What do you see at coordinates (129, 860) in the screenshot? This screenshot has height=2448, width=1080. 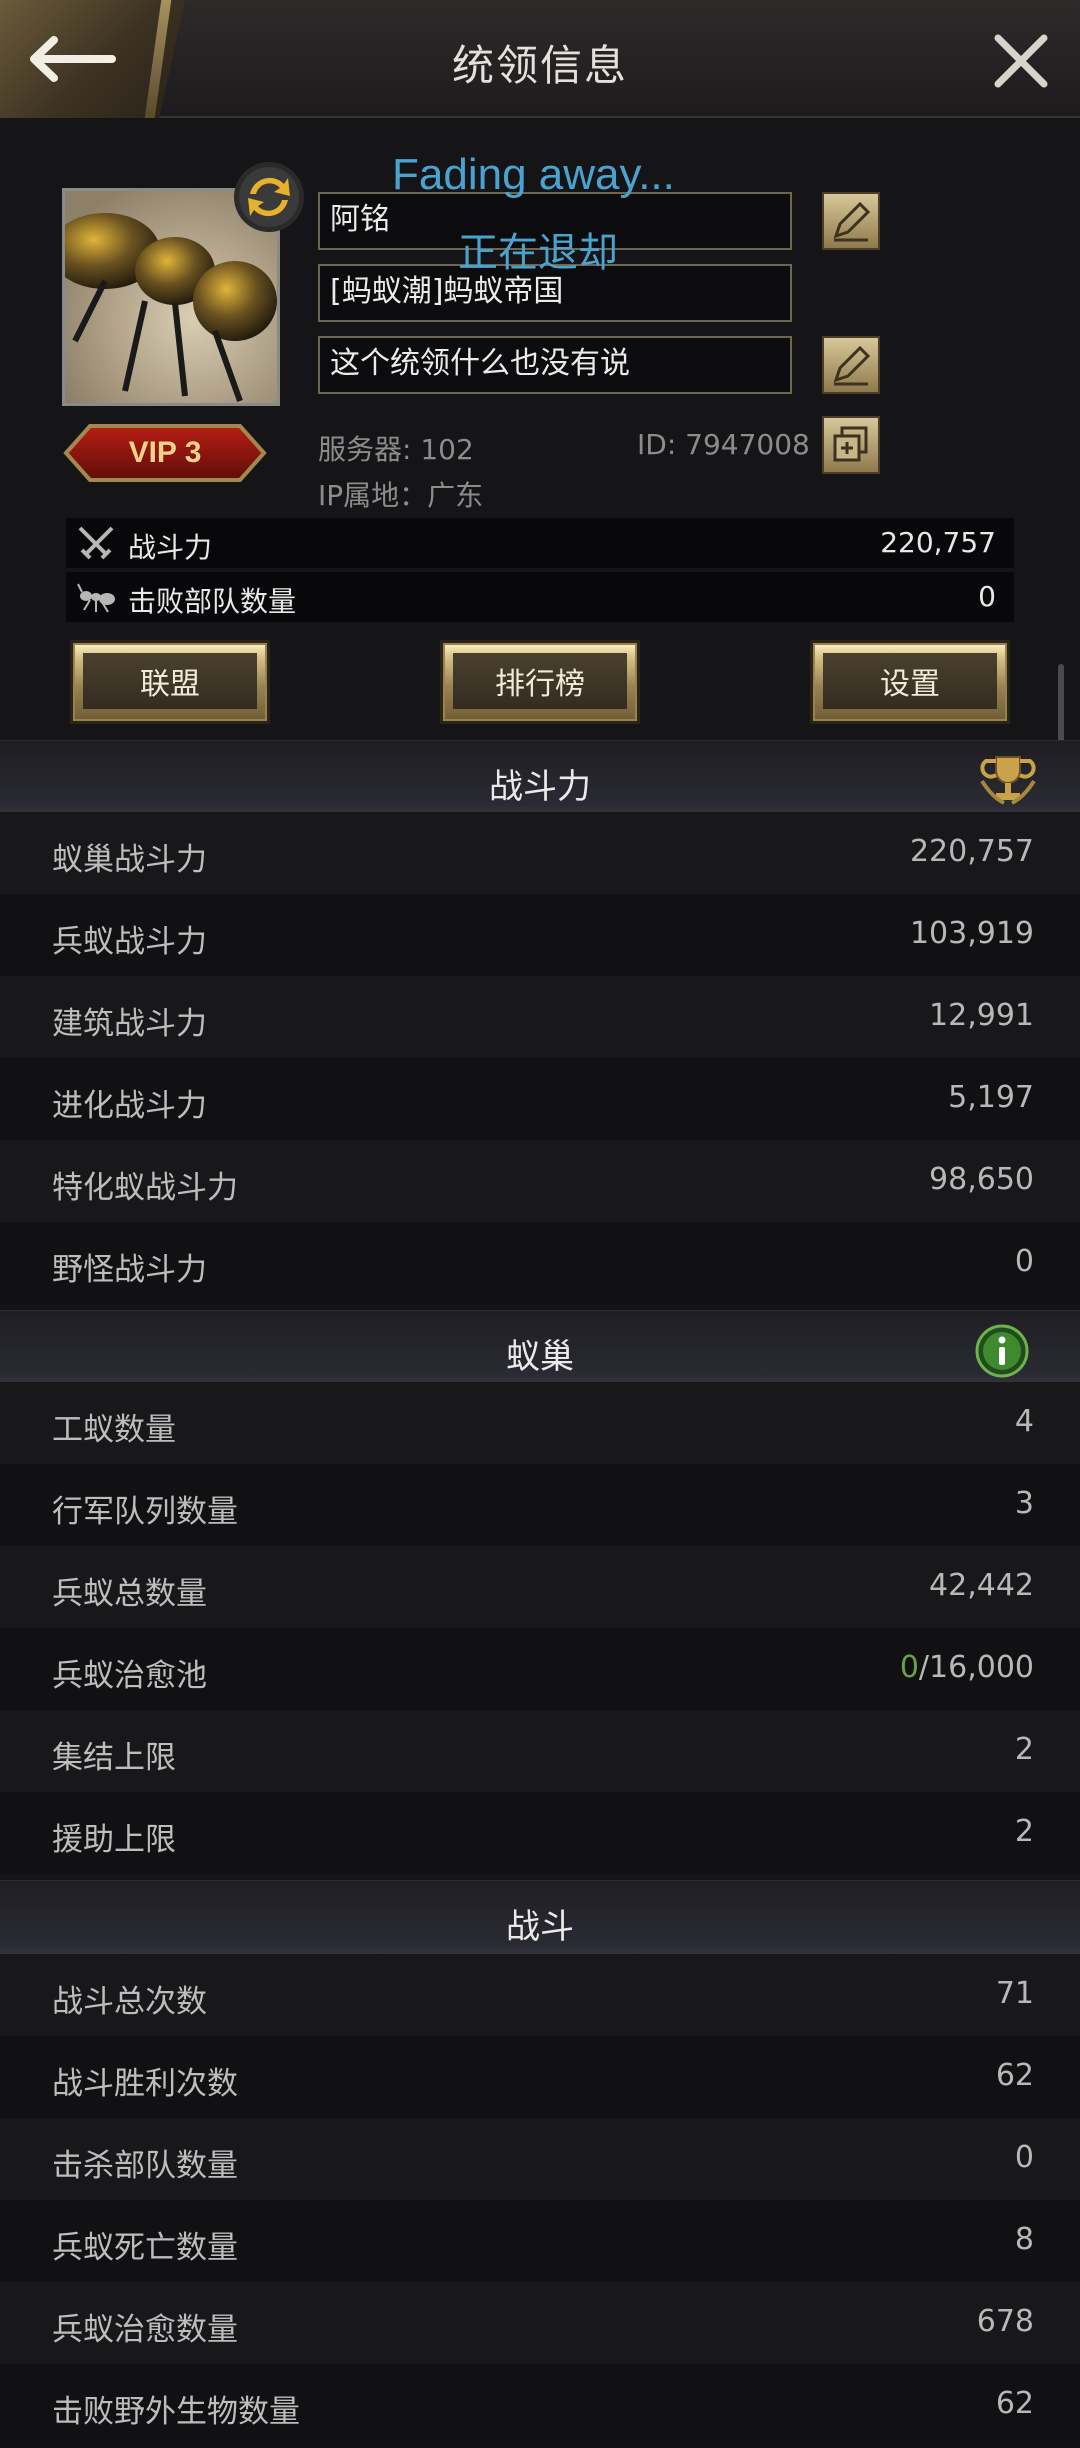 I see `row-label: 蚁巢战斗力` at bounding box center [129, 860].